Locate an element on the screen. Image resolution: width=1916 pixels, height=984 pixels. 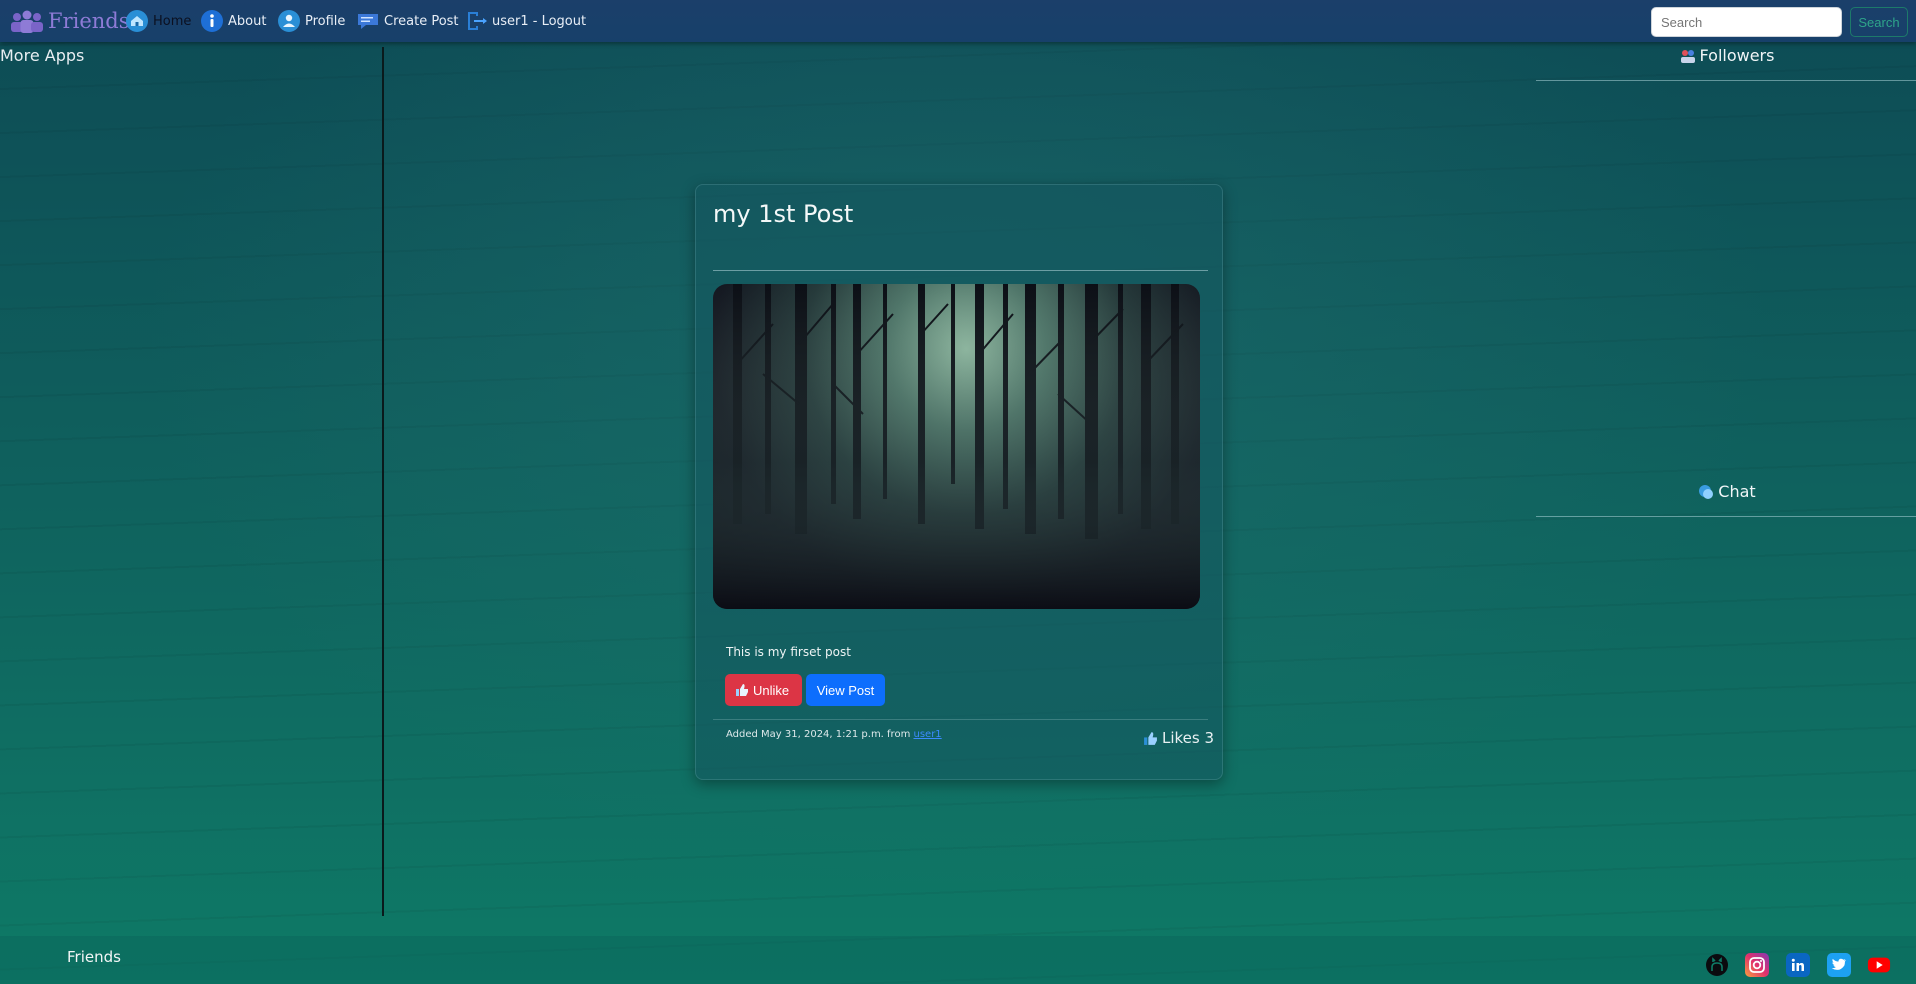
nav-create-post: Create Post is located at coordinates (407, 21).